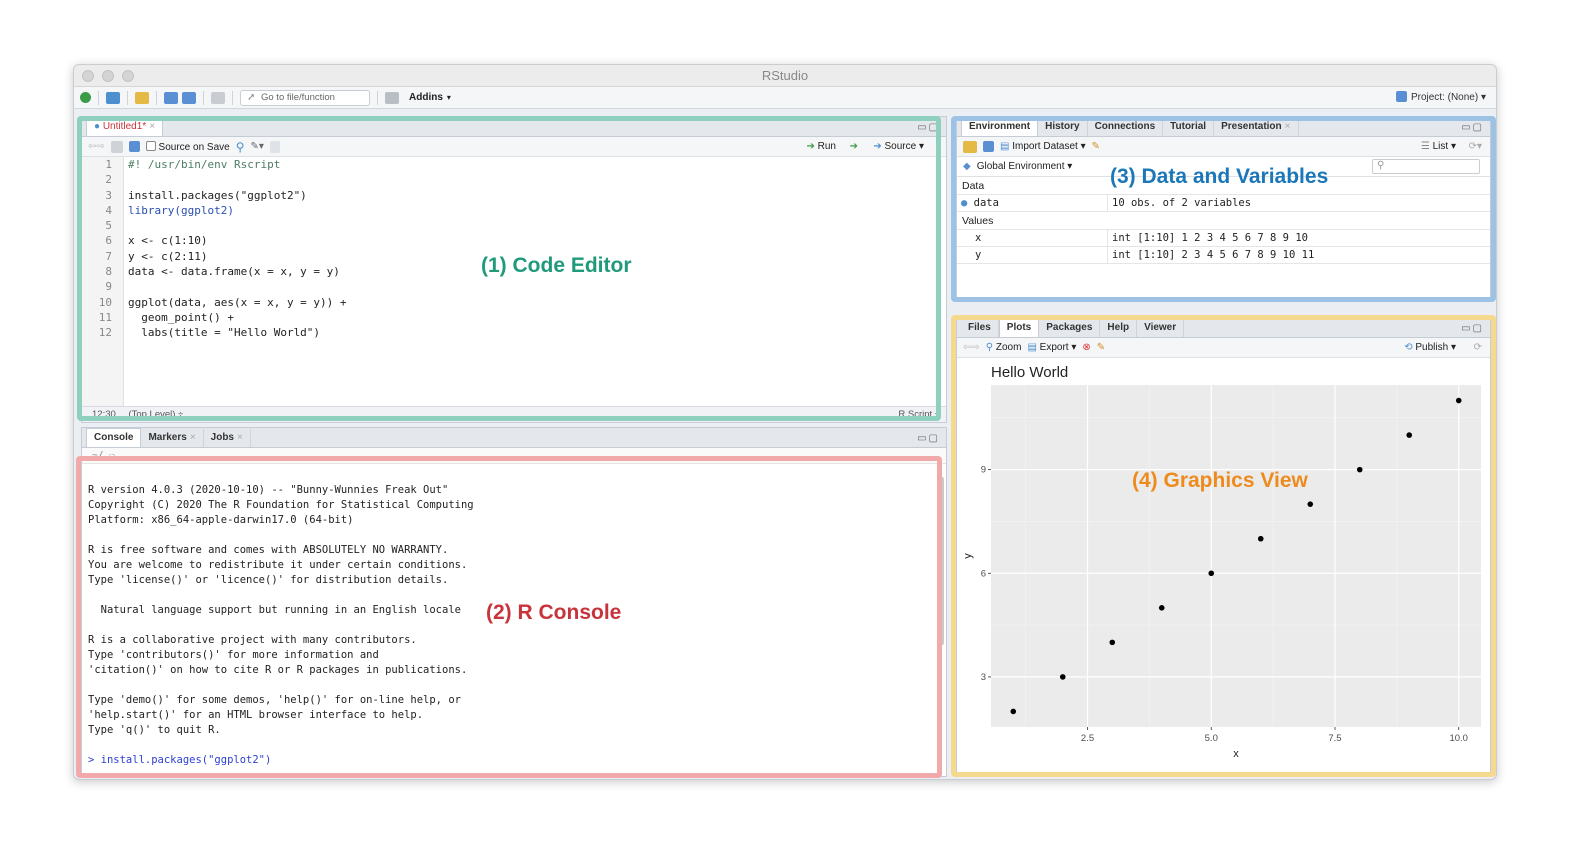  Describe the element at coordinates (128, 76) in the screenshot. I see `zoom-window-button` at that location.